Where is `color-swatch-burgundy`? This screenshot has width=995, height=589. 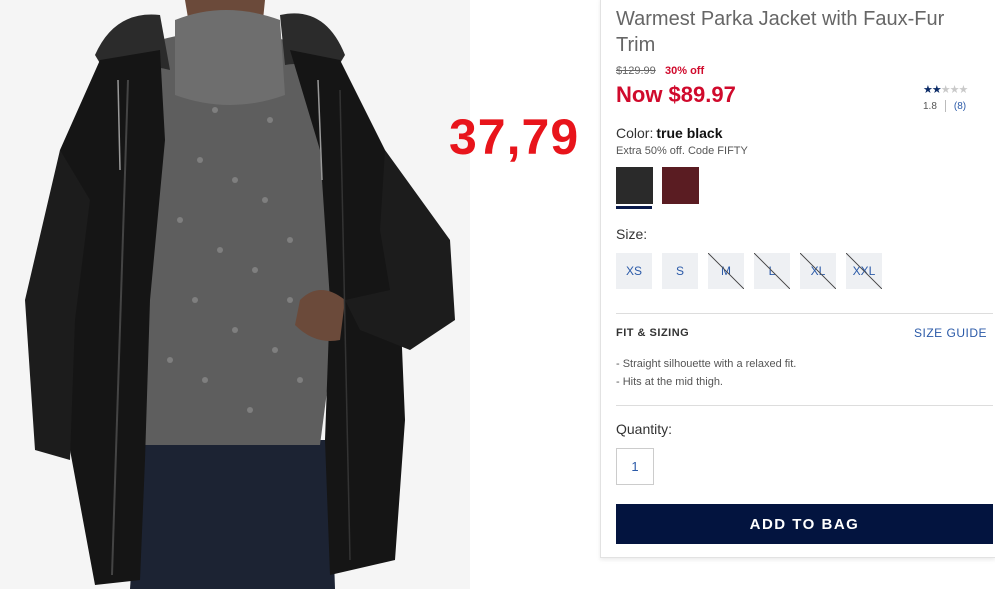 color-swatch-burgundy is located at coordinates (680, 185).